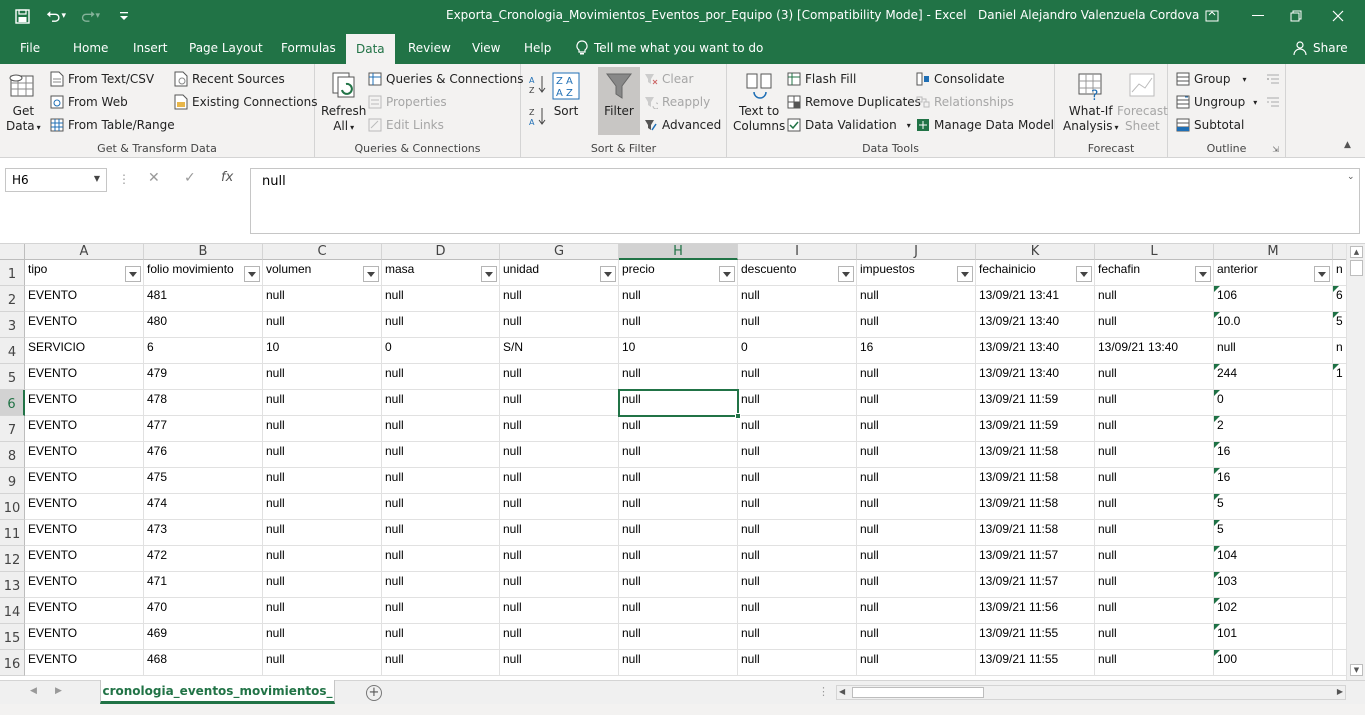  What do you see at coordinates (1273, 663) in the screenshot?
I see `cell: 100` at bounding box center [1273, 663].